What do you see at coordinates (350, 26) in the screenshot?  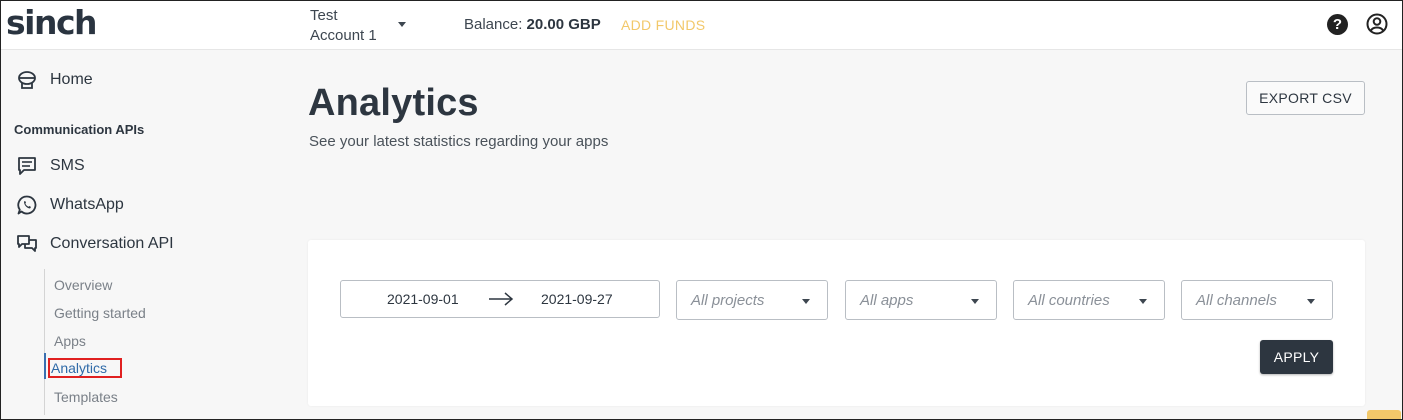 I see `account-selector: Test Account 1` at bounding box center [350, 26].